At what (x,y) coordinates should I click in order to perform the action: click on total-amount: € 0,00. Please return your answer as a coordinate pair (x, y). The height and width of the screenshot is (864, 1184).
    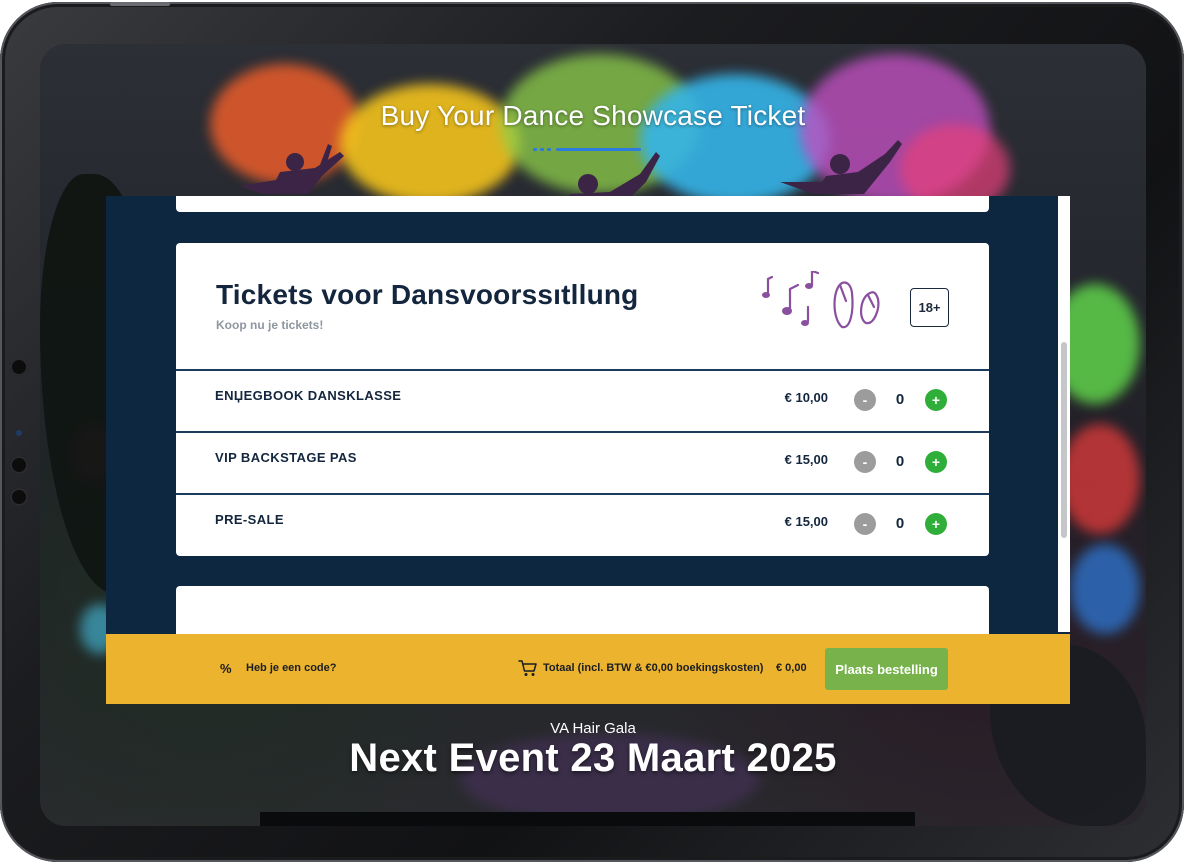
    Looking at the image, I should click on (791, 668).